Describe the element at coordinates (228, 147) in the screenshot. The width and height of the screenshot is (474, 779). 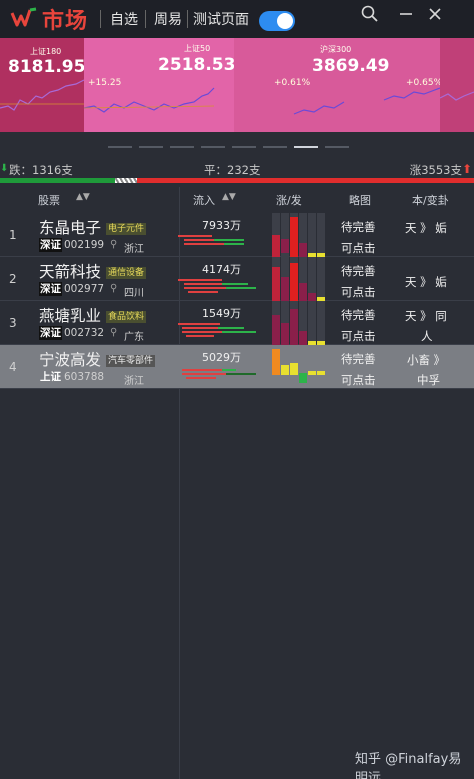
I see `carousel-pager` at that location.